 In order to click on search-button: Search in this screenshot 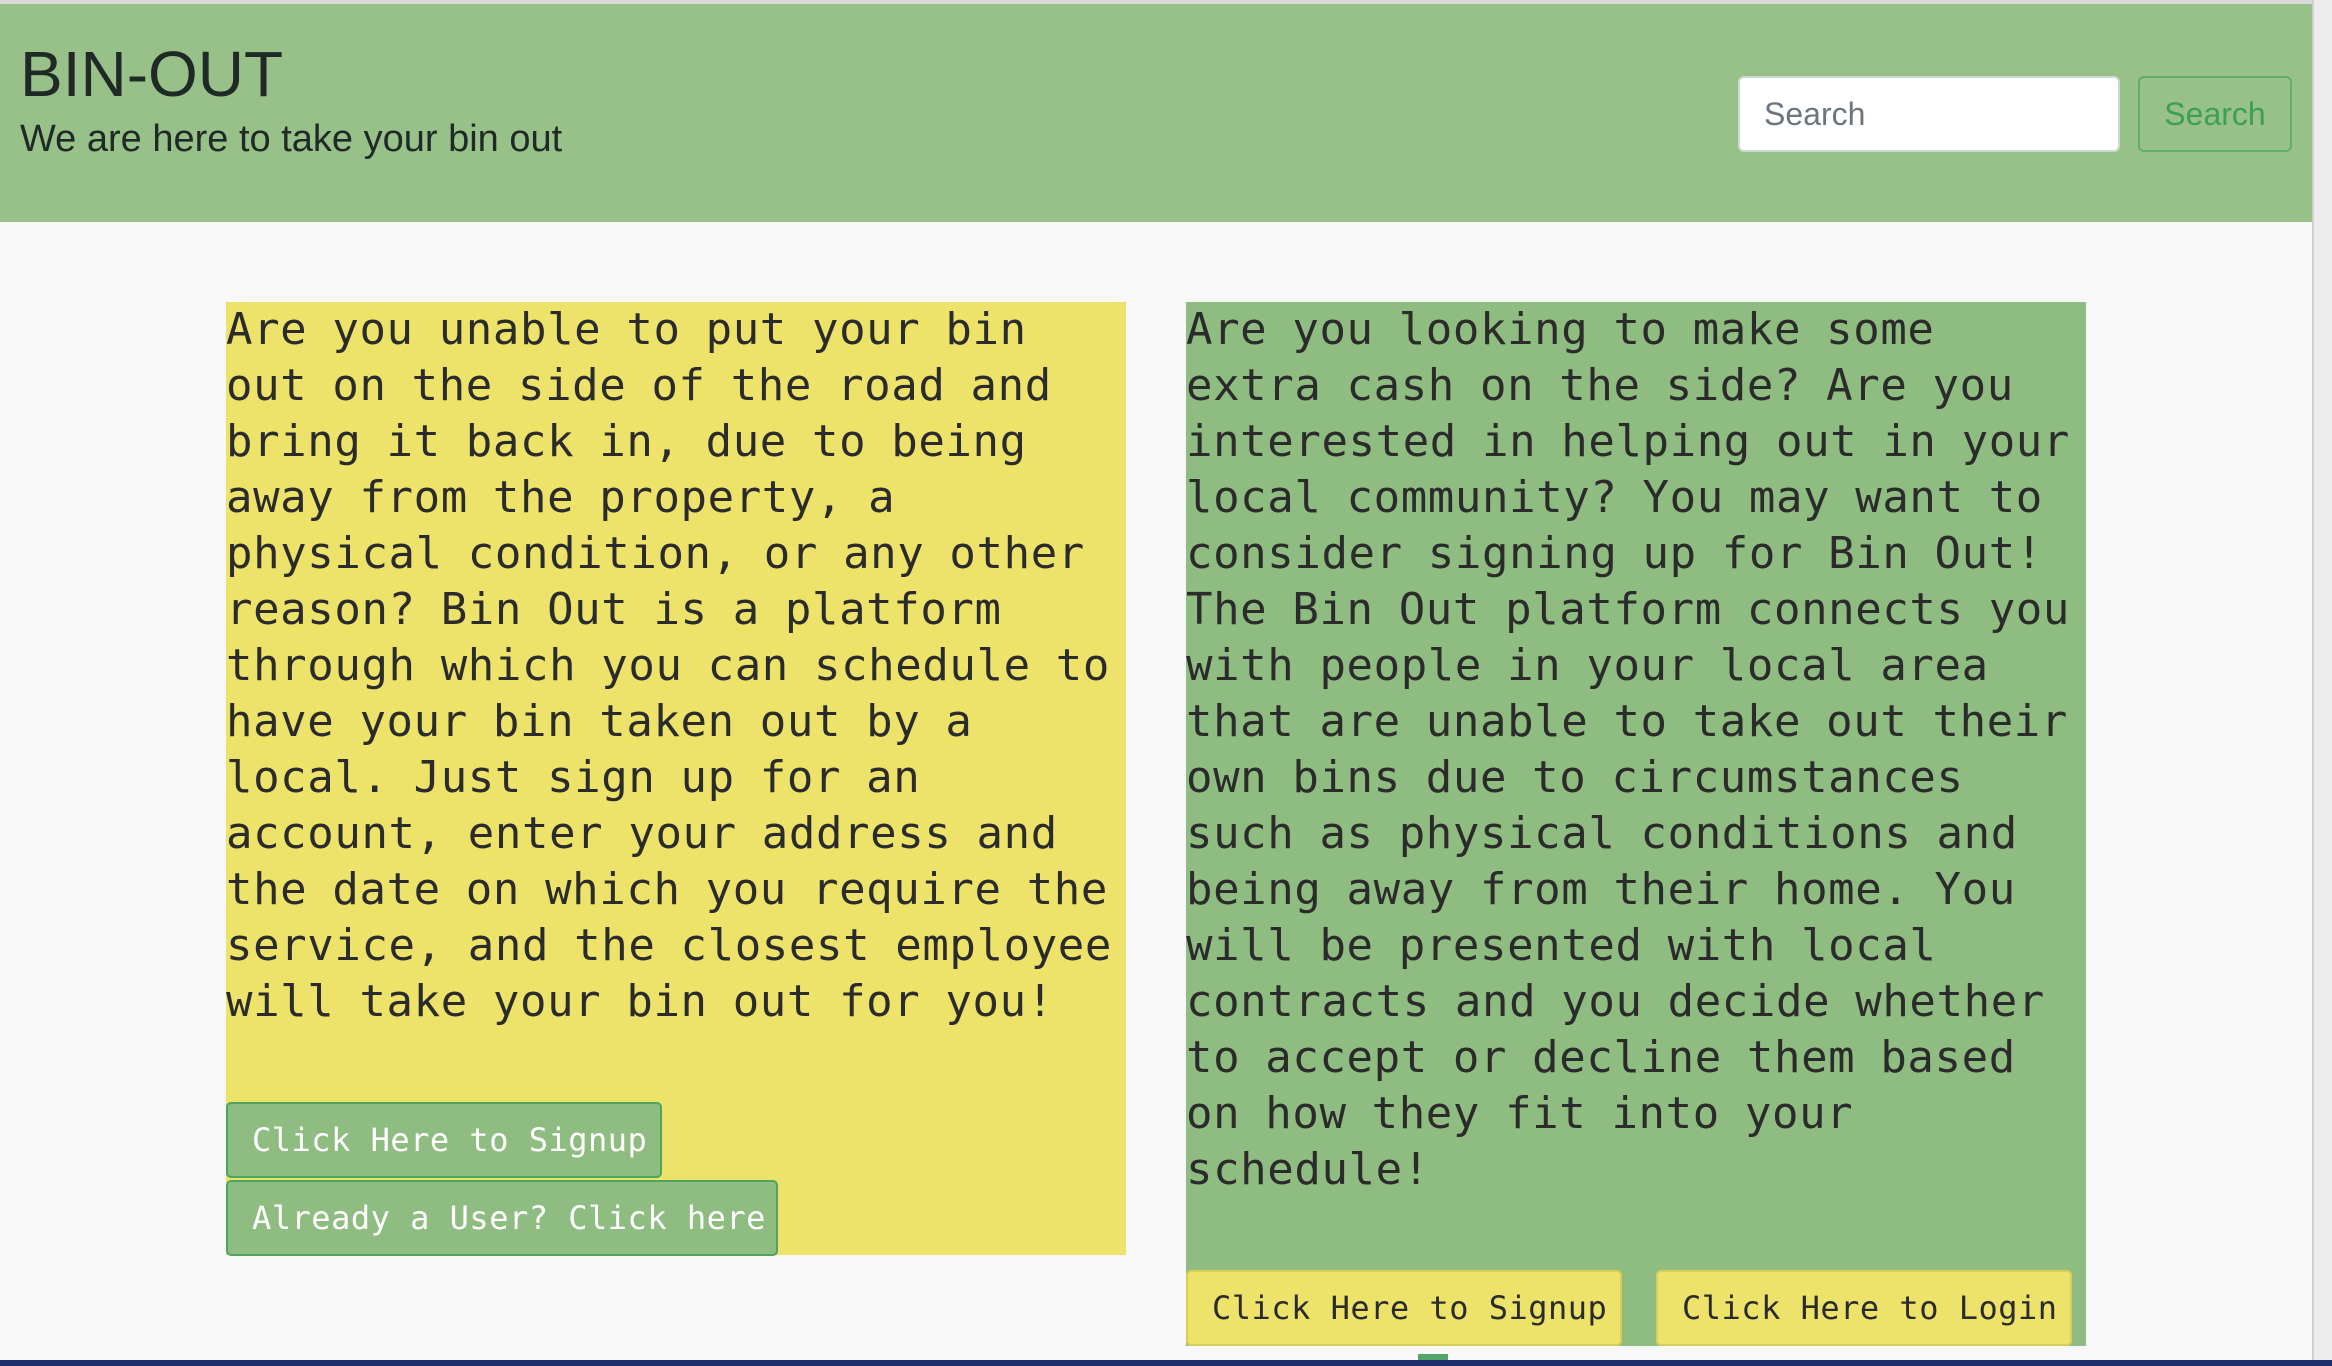, I will do `click(2215, 114)`.